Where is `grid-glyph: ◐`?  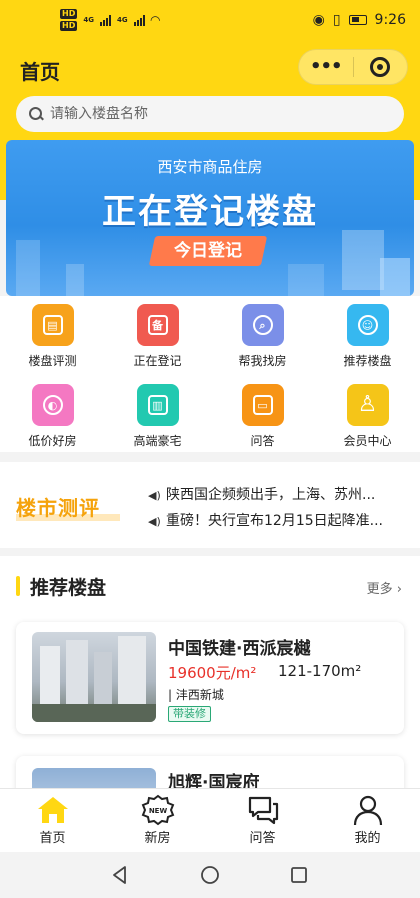 grid-glyph: ◐ is located at coordinates (52, 405).